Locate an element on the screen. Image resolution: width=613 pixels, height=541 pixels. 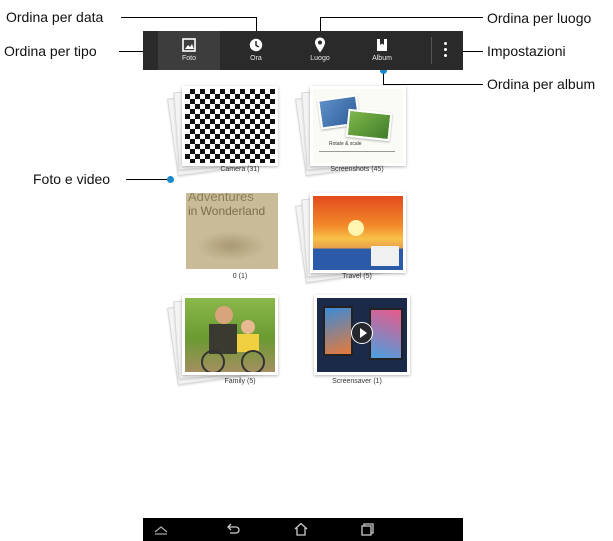
annotation-sort-by-date: Ordina per data is located at coordinates (55, 17).